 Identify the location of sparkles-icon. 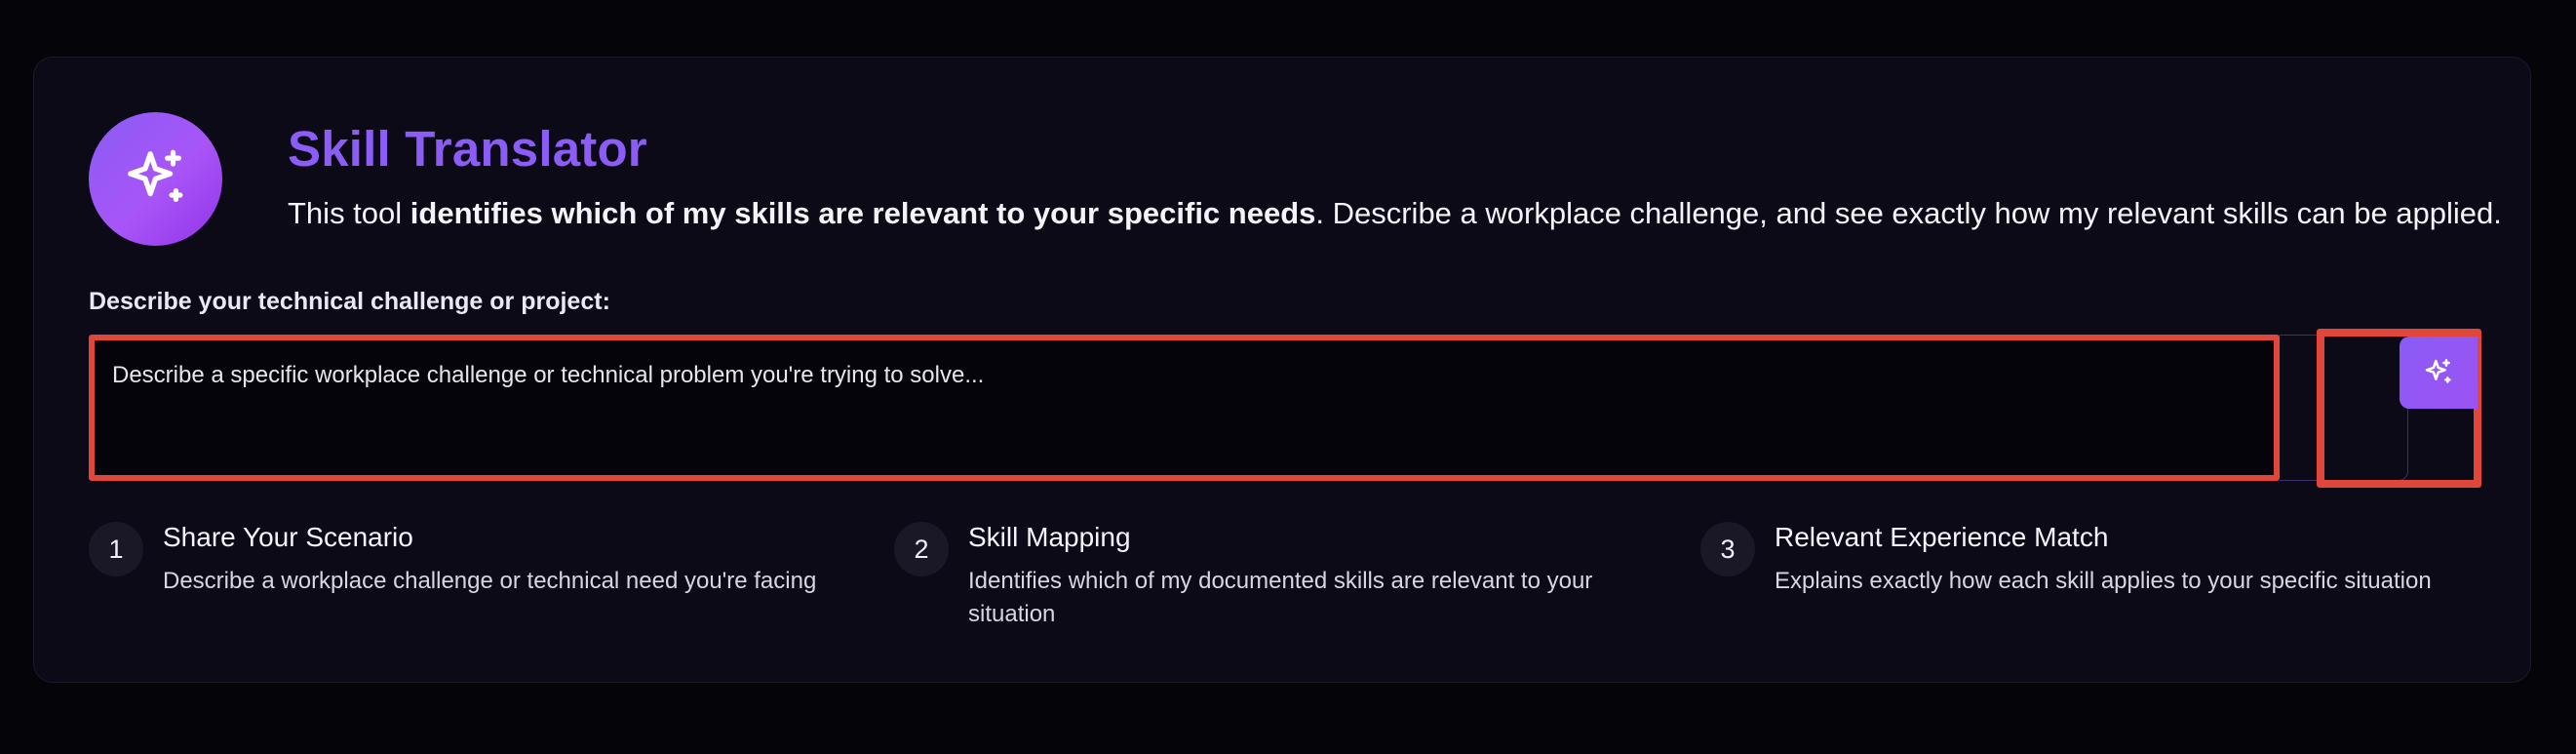
(2438, 371).